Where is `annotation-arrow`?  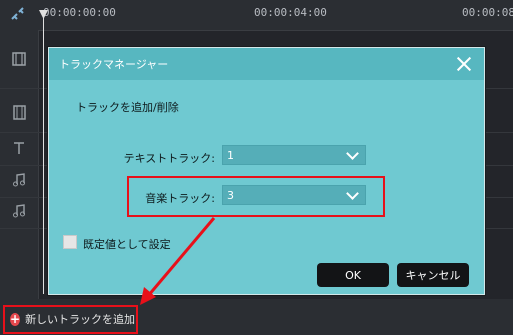
annotation-arrow is located at coordinates (178, 261).